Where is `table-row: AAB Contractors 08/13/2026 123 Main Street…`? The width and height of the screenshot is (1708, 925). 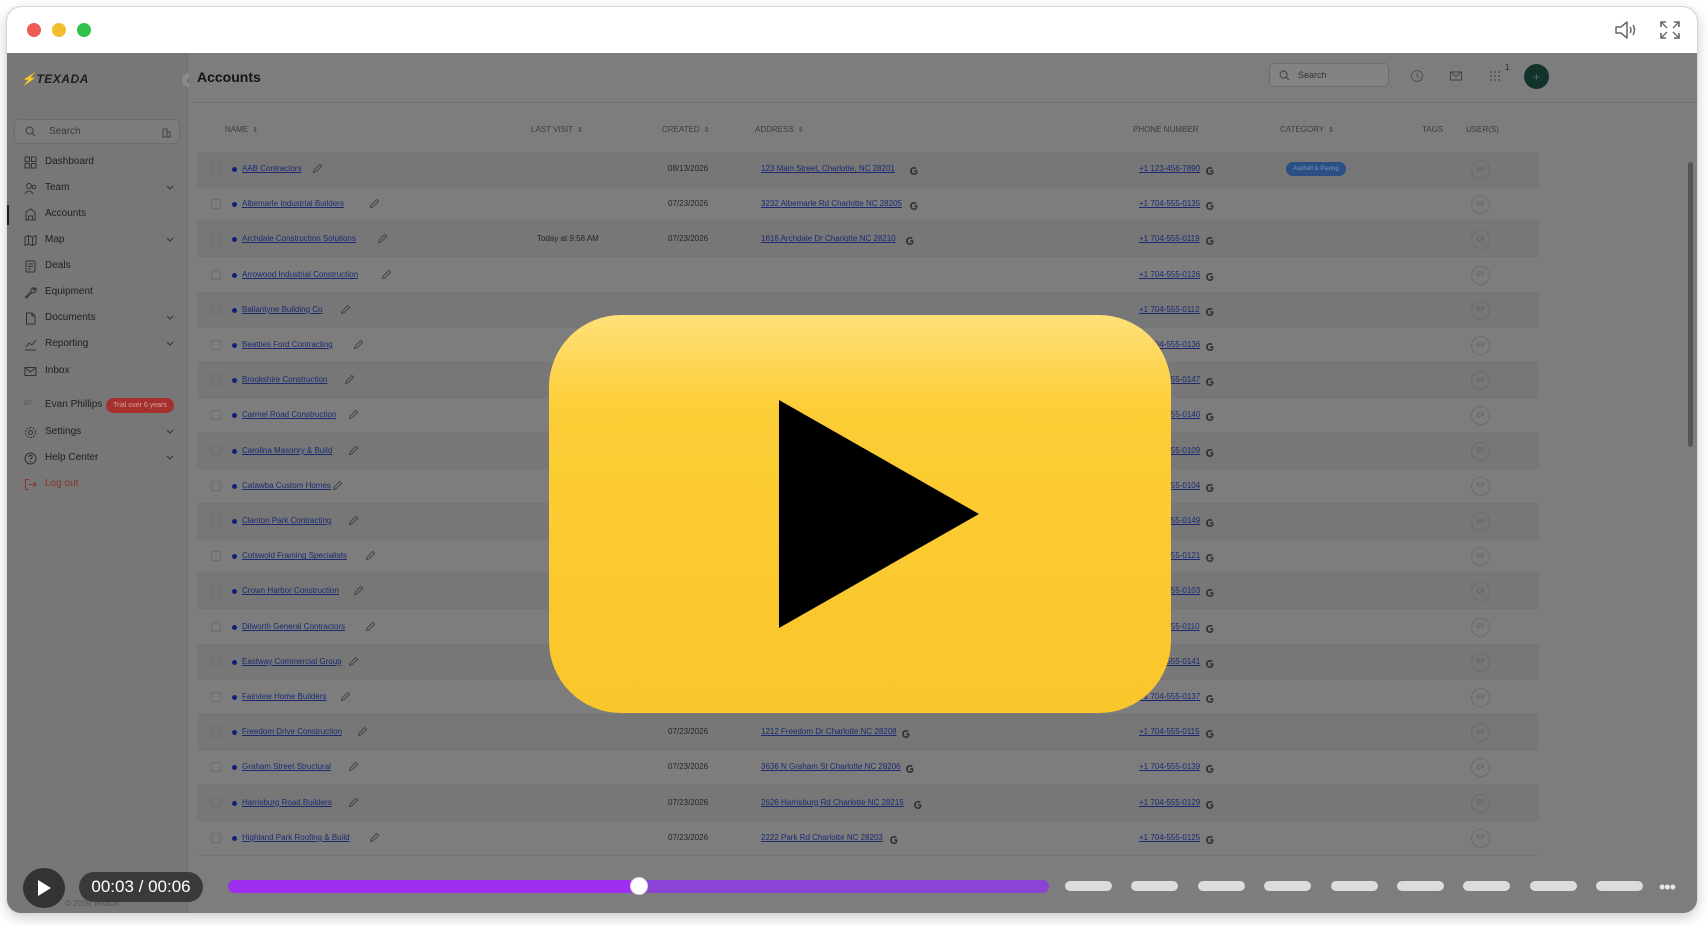 table-row: AAB Contractors 08/13/2026 123 Main Street… is located at coordinates (868, 169).